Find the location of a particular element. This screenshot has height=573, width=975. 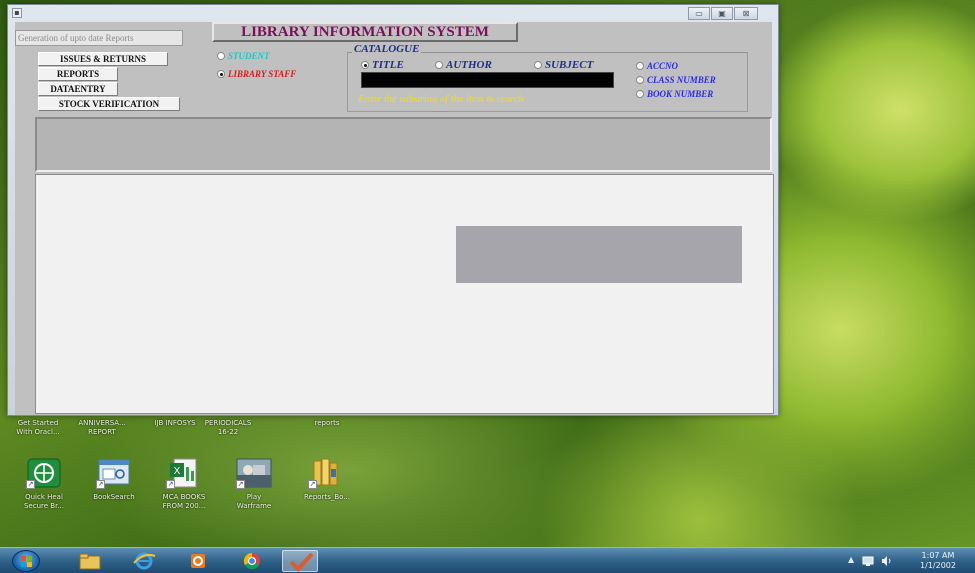

desktop-icon-label: Play Warframe is located at coordinates (254, 502).